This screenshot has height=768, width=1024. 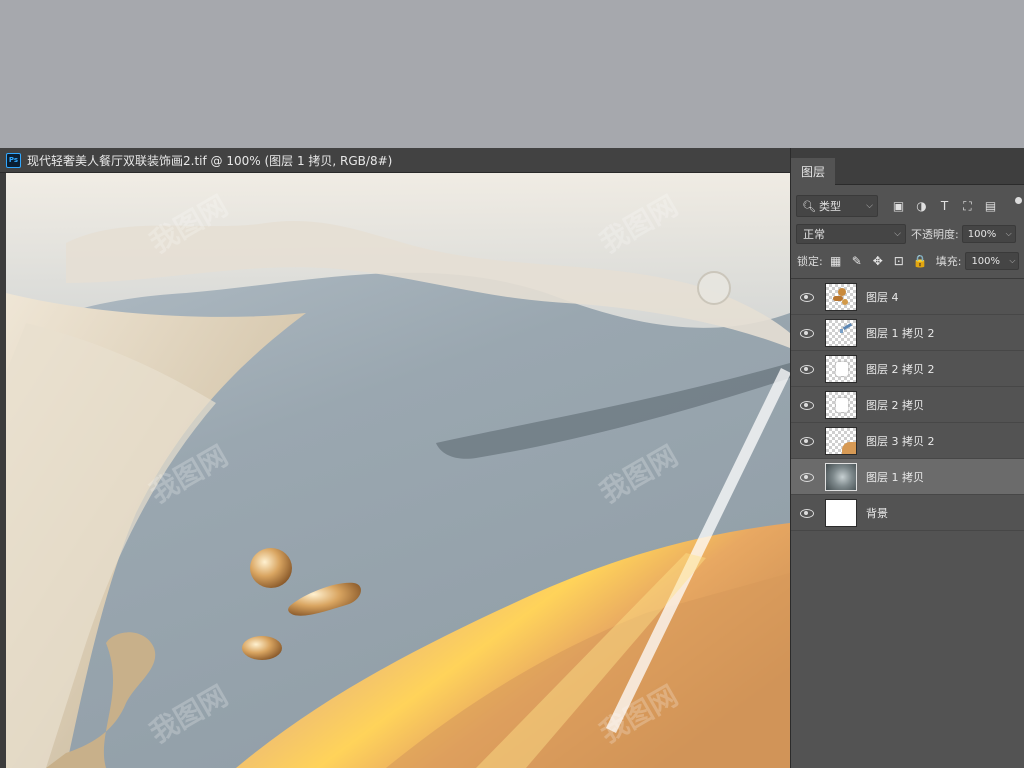 What do you see at coordinates (1018, 200) in the screenshot?
I see `toggle-knob-icon` at bounding box center [1018, 200].